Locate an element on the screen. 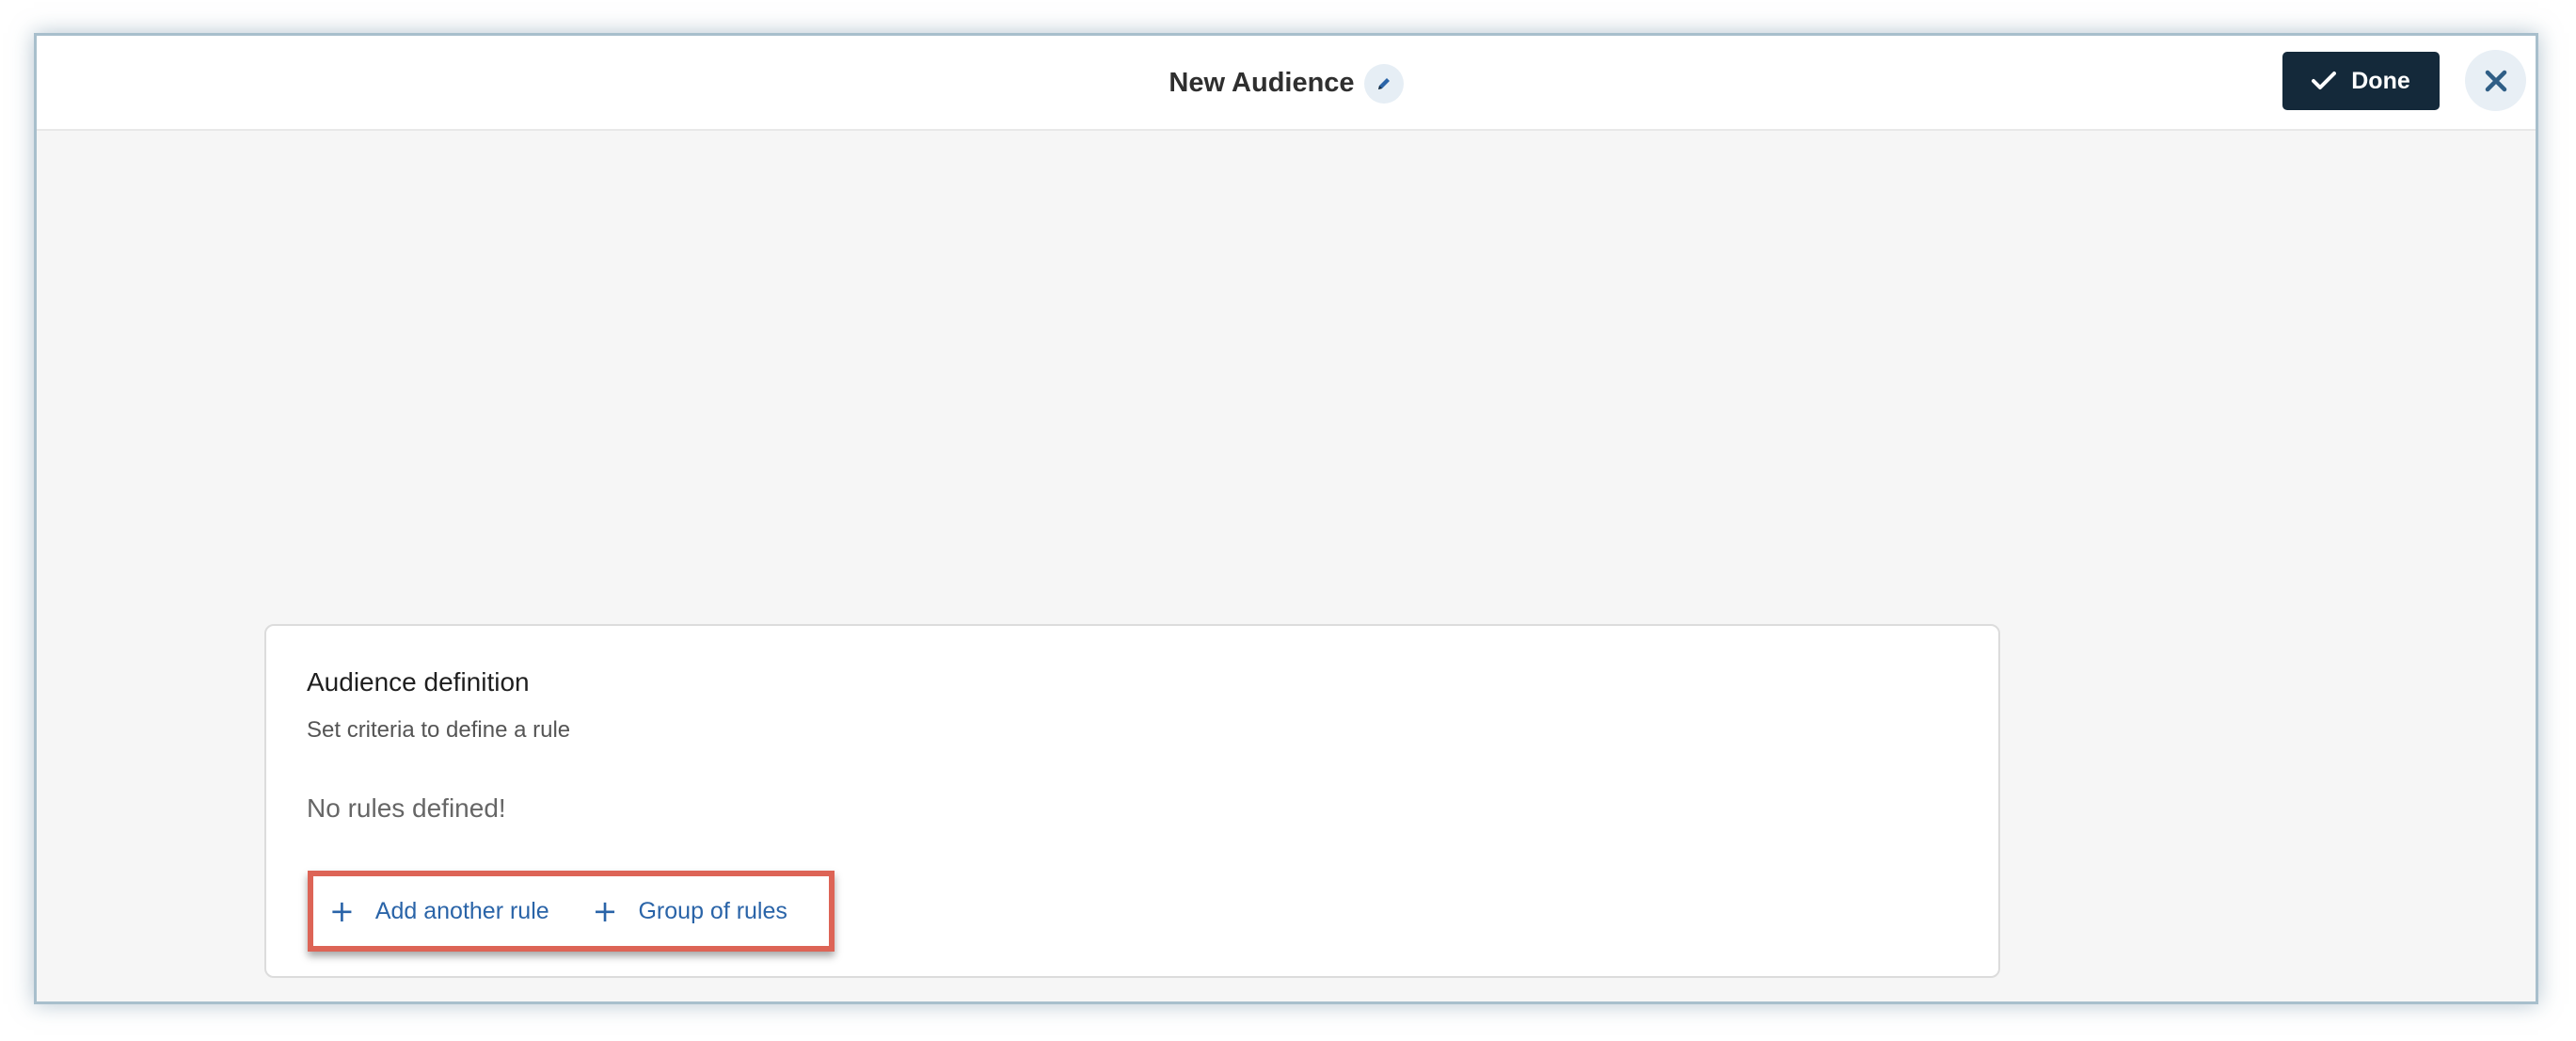 This screenshot has height=1041, width=2576. group-of-rules-label: Group of rules is located at coordinates (712, 910).